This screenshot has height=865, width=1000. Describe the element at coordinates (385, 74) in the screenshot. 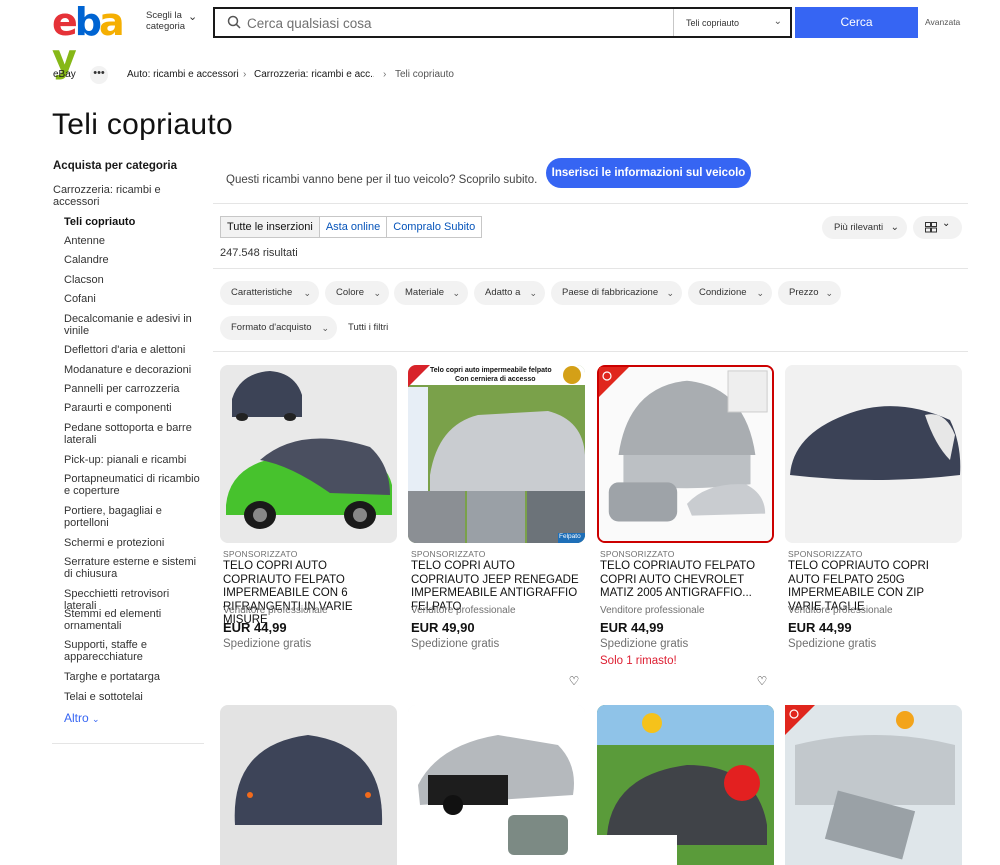

I see `chevron-right-icon: ›` at that location.